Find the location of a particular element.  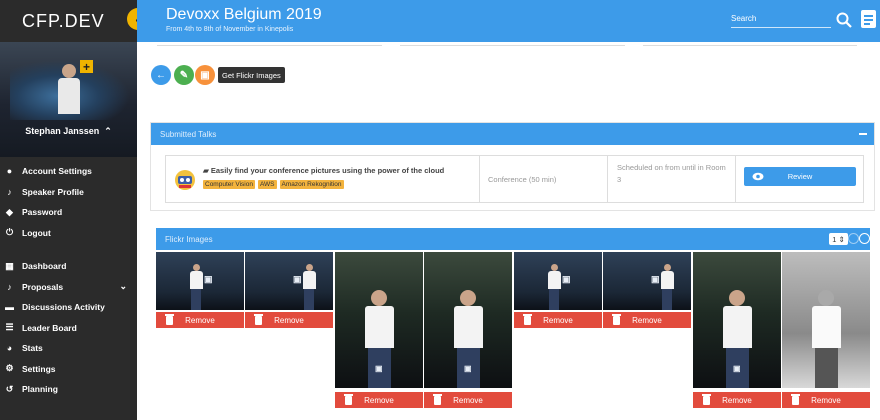

sidebar-item-label: Account Settings is located at coordinates (57, 171).